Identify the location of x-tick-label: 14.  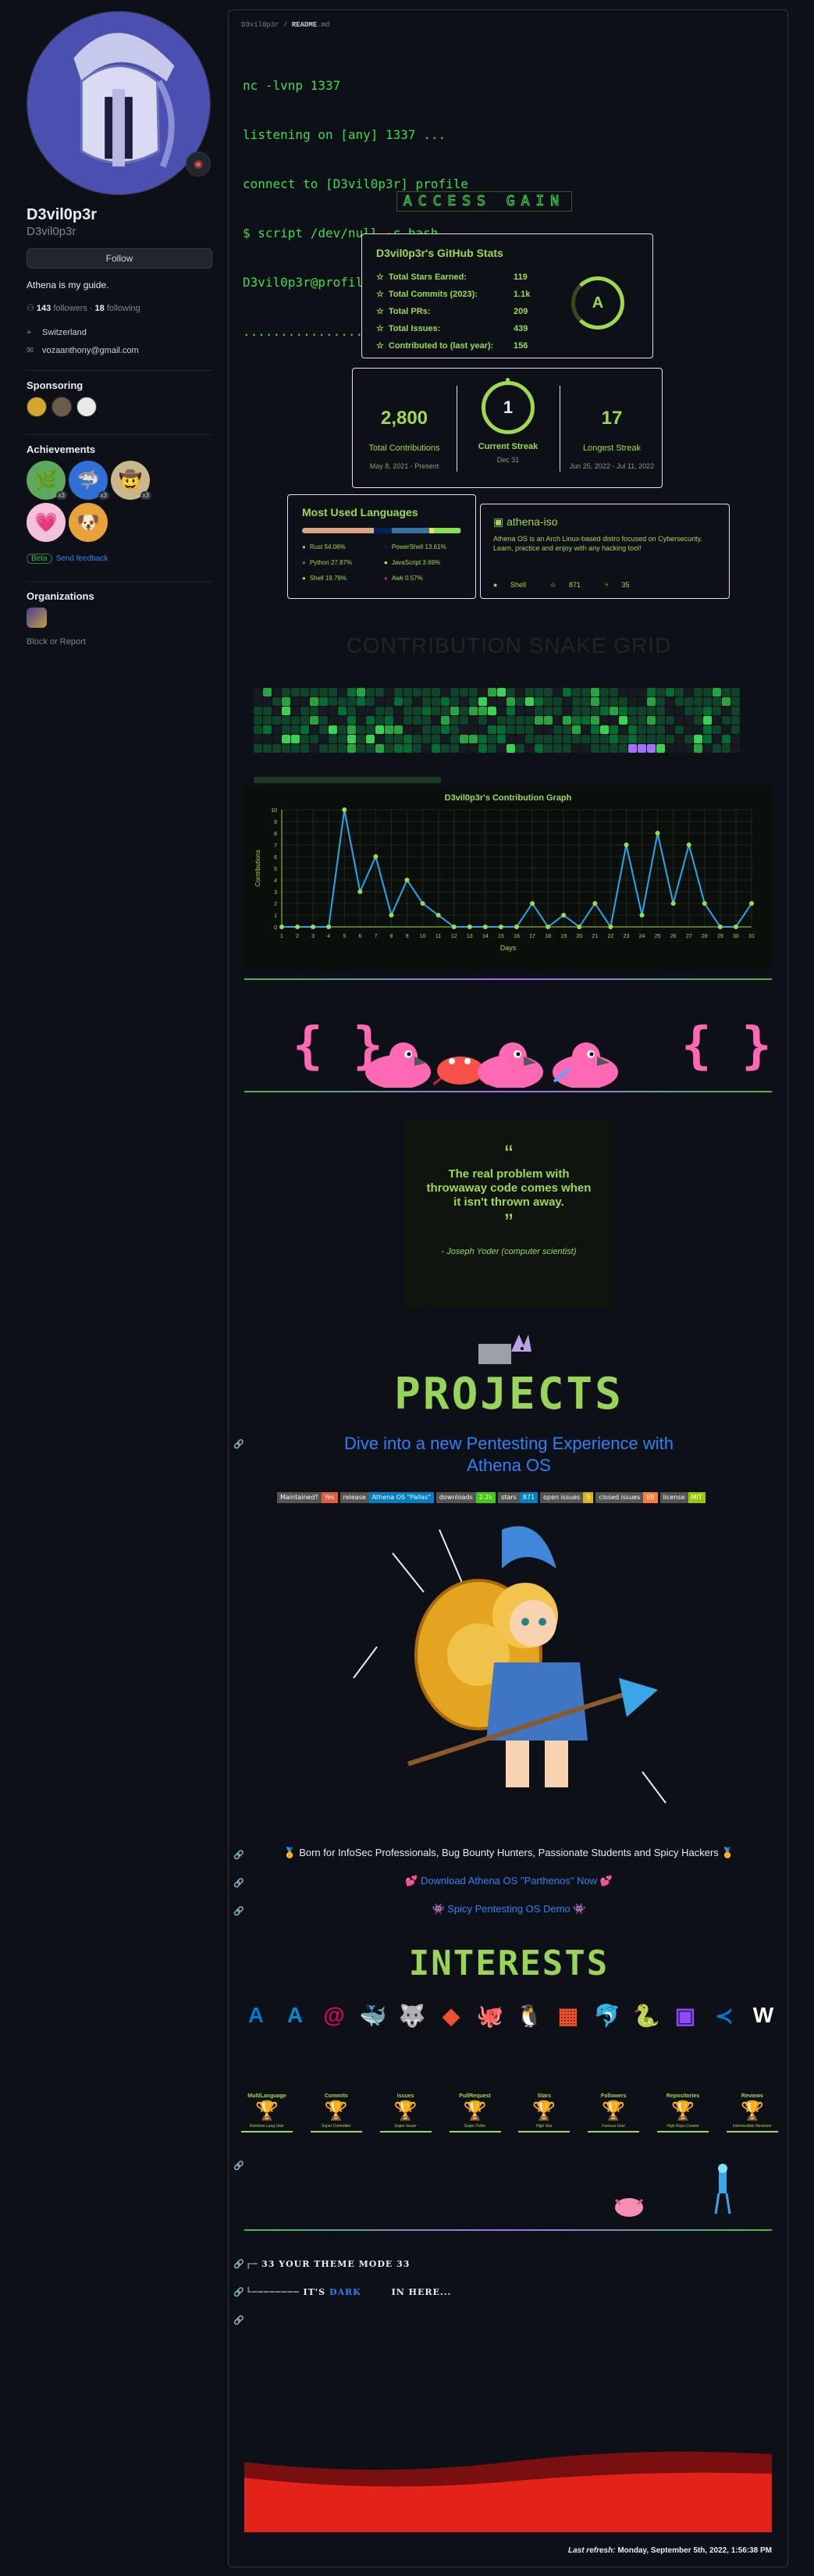
(485, 936).